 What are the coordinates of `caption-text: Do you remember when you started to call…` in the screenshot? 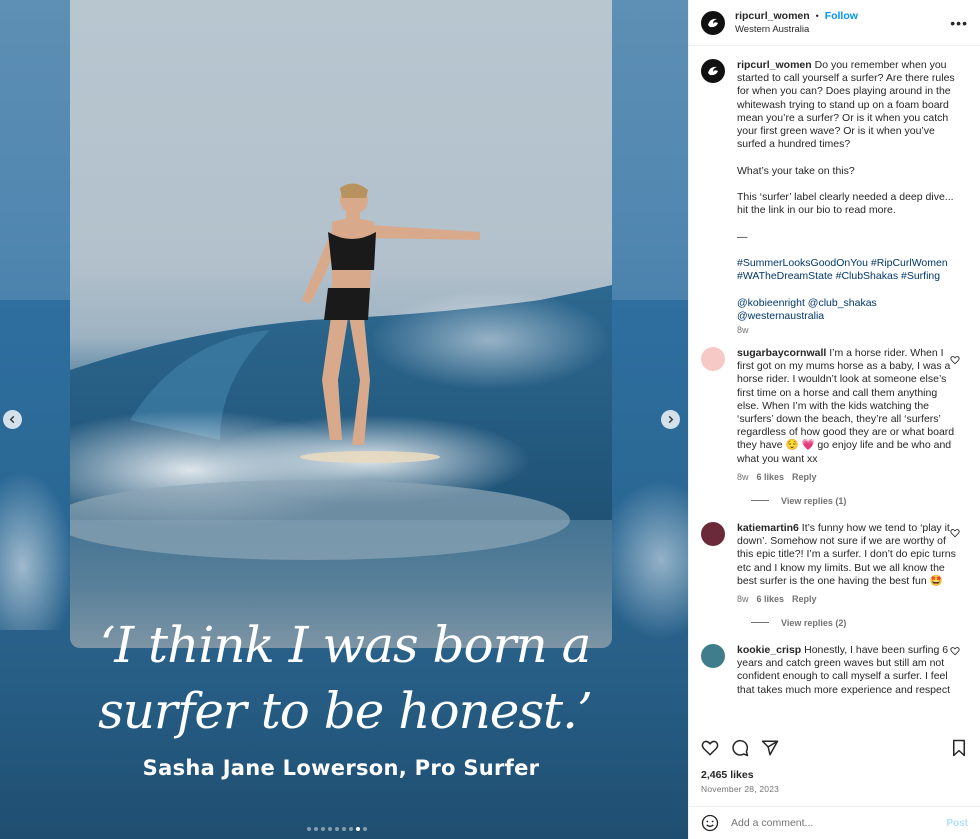 It's located at (846, 151).